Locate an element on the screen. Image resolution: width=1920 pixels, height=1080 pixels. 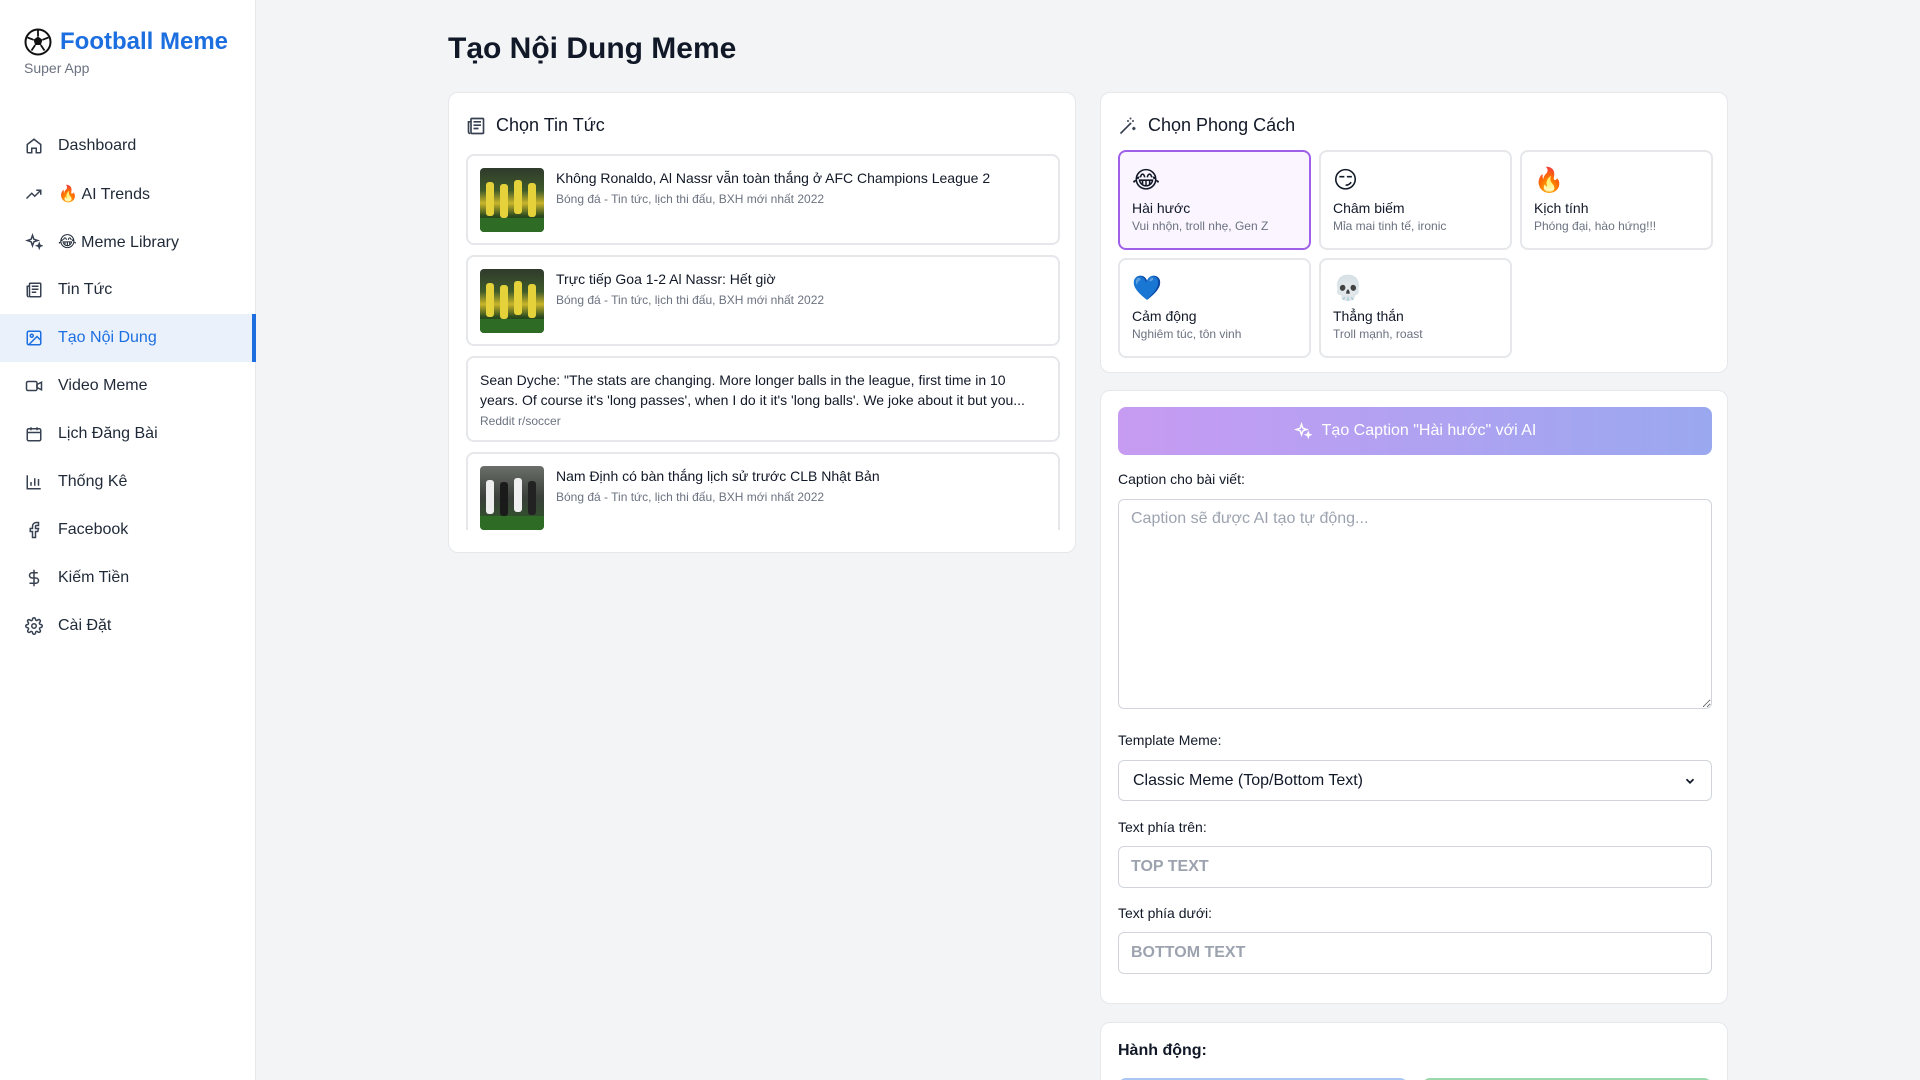
sidebar-item-ai-trends: 🔥 AI Trends is located at coordinates (127, 194).